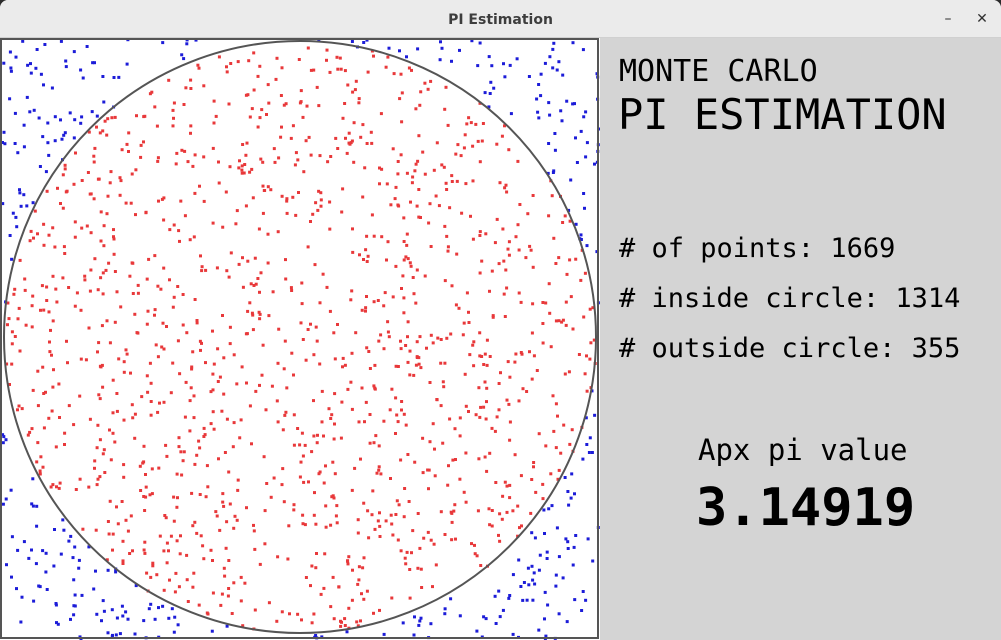 This screenshot has width=1001, height=640. What do you see at coordinates (782, 114) in the screenshot?
I see `title-line-2: PI ESTIMATION` at bounding box center [782, 114].